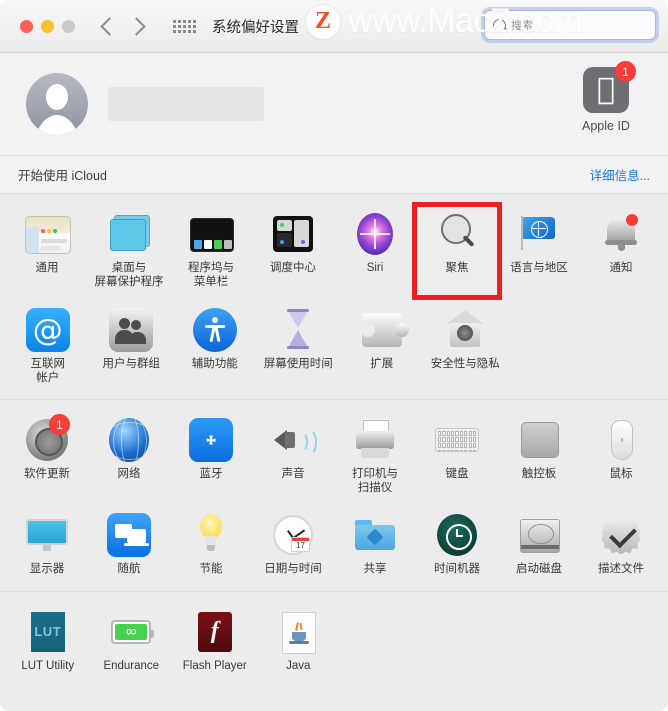 This screenshot has height=711, width=668. What do you see at coordinates (621, 569) in the screenshot?
I see `pane-label: 描述文件` at bounding box center [621, 569].